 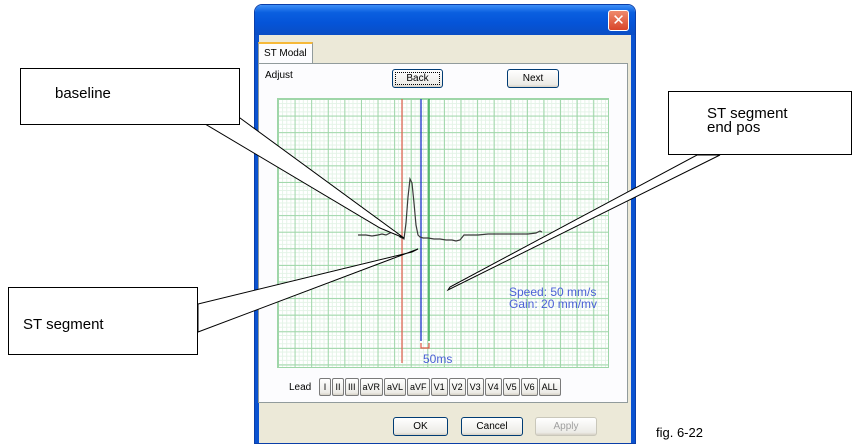 I want to click on lead-selector: I II III aVR aVL aVF V1 V2 V3 V4 V5 V6 ALL, so click(x=440, y=387).